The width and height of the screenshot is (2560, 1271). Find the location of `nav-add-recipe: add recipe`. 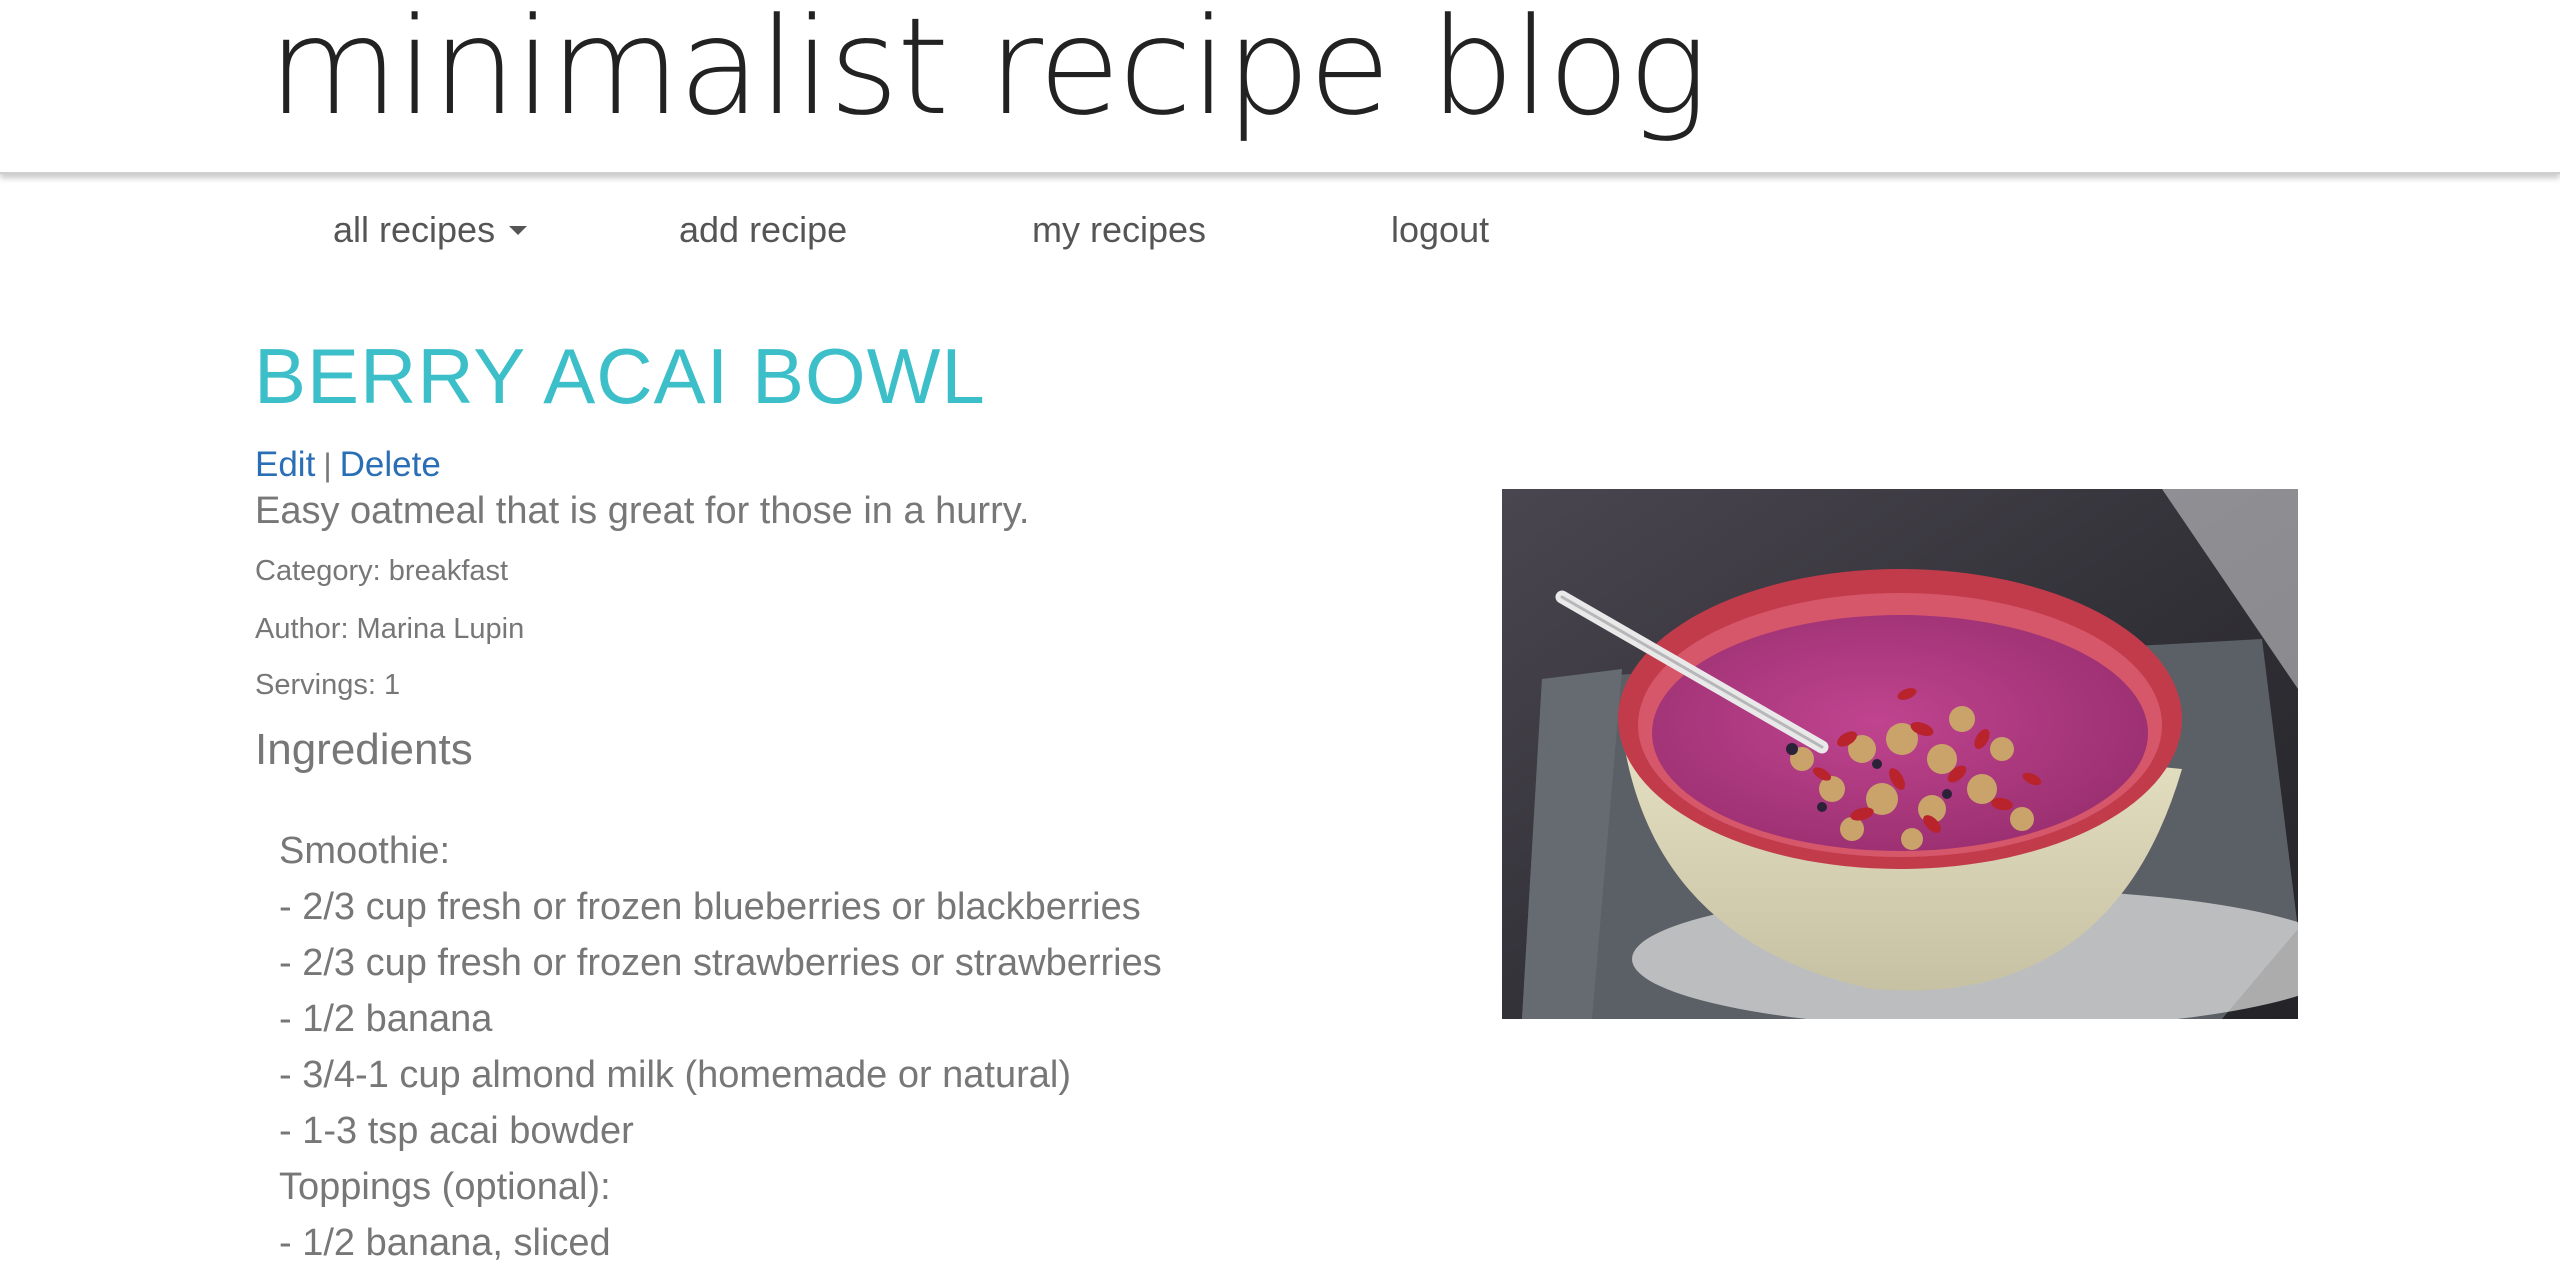

nav-add-recipe: add recipe is located at coordinates (763, 230).